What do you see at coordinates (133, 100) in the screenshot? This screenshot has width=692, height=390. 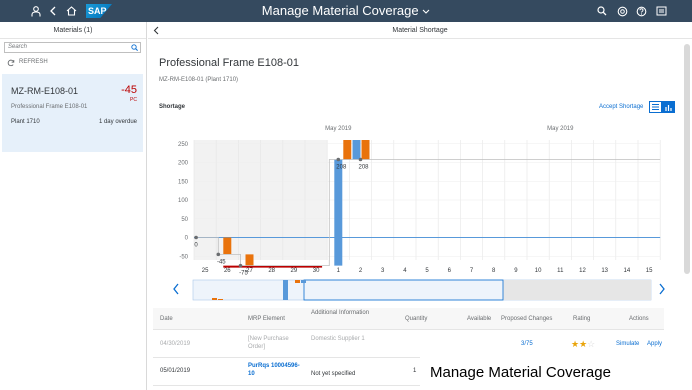 I see `shortage-unit: PC` at bounding box center [133, 100].